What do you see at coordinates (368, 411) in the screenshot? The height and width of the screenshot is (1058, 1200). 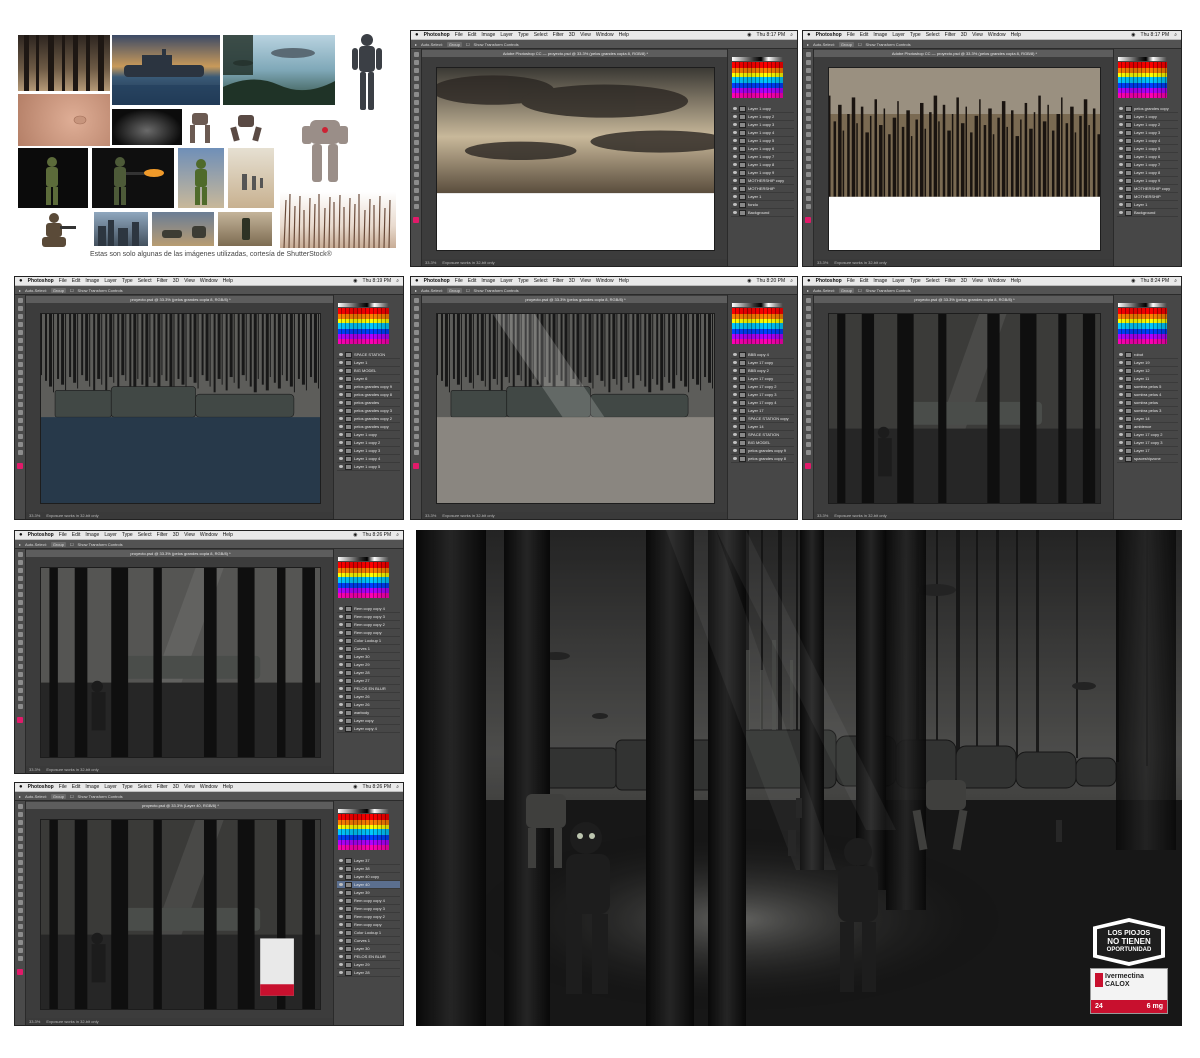 I see `layer-row: pelos grandes copy 3` at bounding box center [368, 411].